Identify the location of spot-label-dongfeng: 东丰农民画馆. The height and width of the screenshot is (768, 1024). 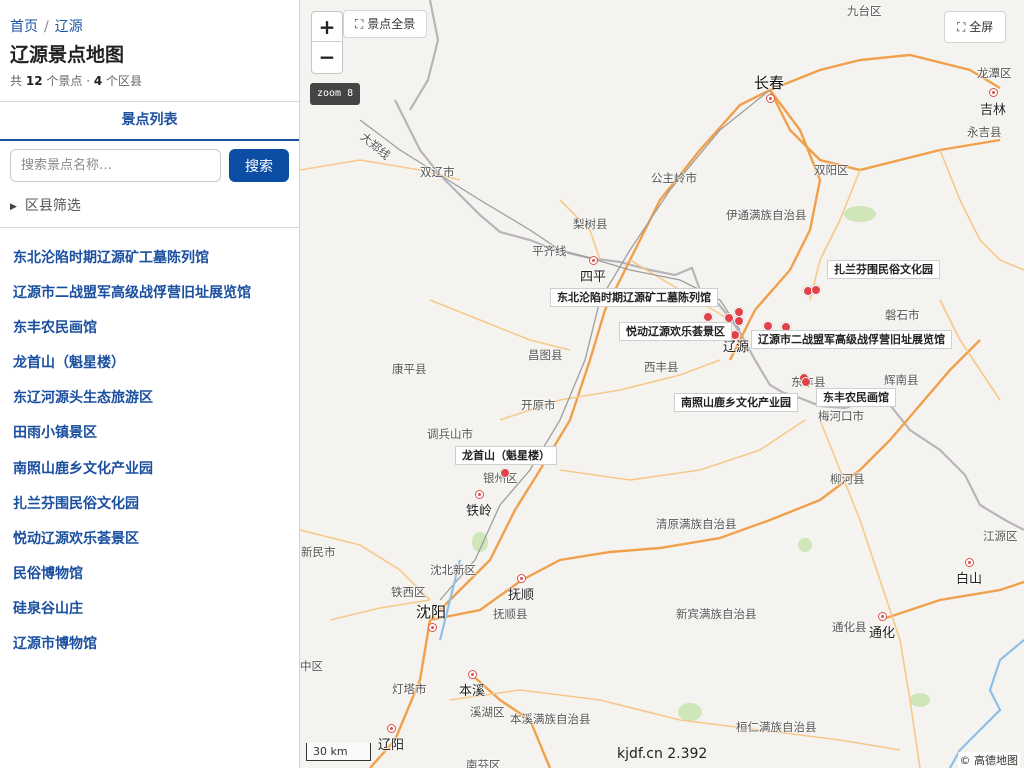
(856, 397).